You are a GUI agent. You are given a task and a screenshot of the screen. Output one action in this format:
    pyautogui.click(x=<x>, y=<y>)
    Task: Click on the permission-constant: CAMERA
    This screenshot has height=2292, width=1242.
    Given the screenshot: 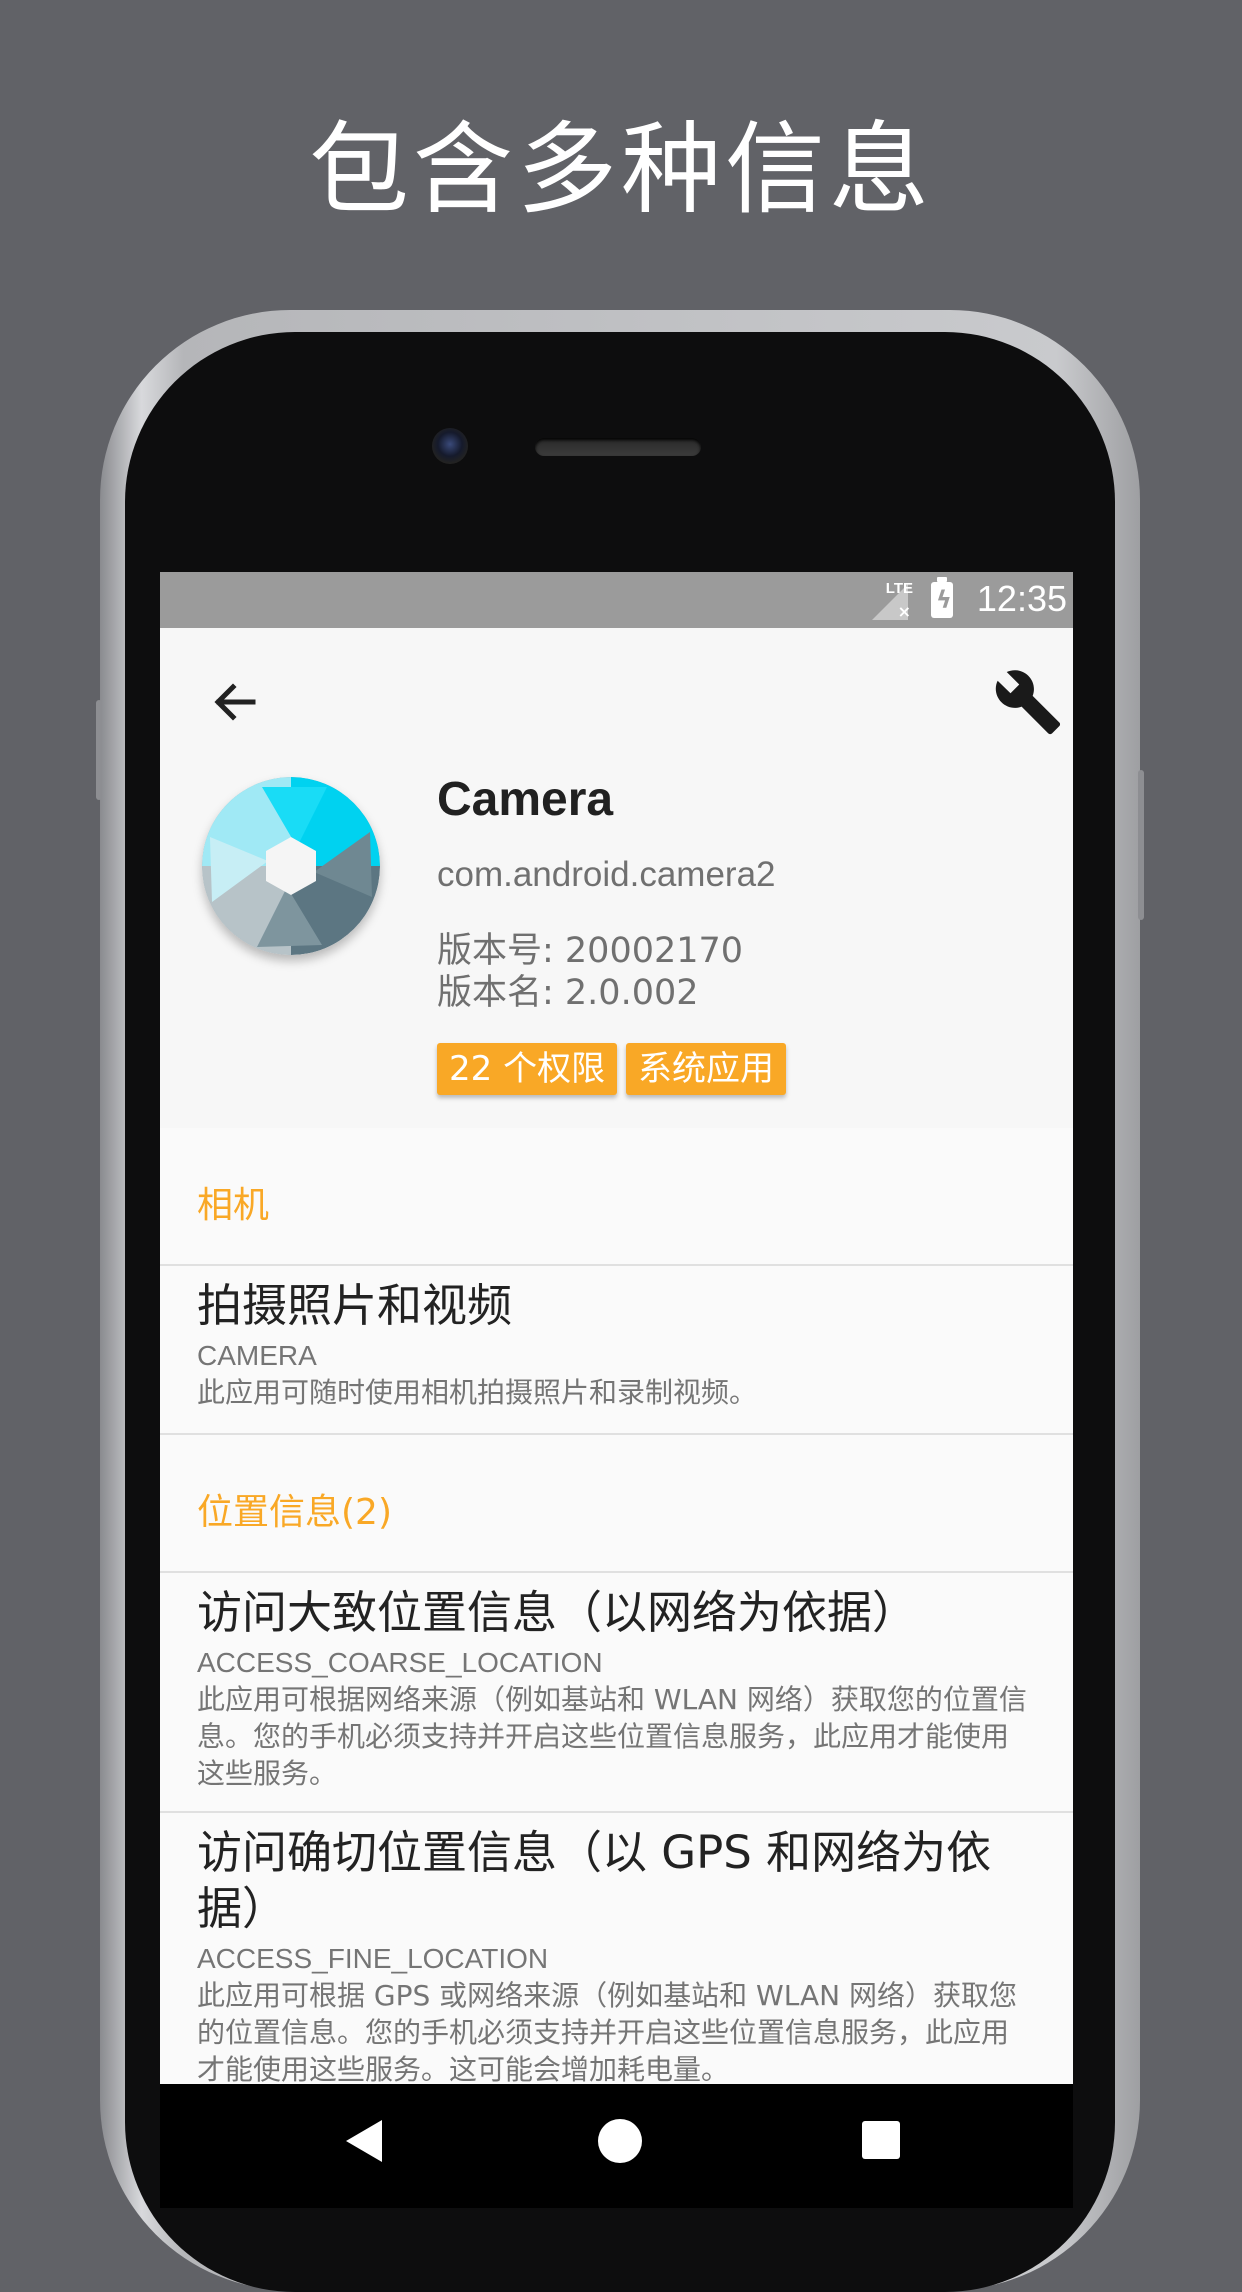 What is the action you would take?
    pyautogui.click(x=257, y=1355)
    